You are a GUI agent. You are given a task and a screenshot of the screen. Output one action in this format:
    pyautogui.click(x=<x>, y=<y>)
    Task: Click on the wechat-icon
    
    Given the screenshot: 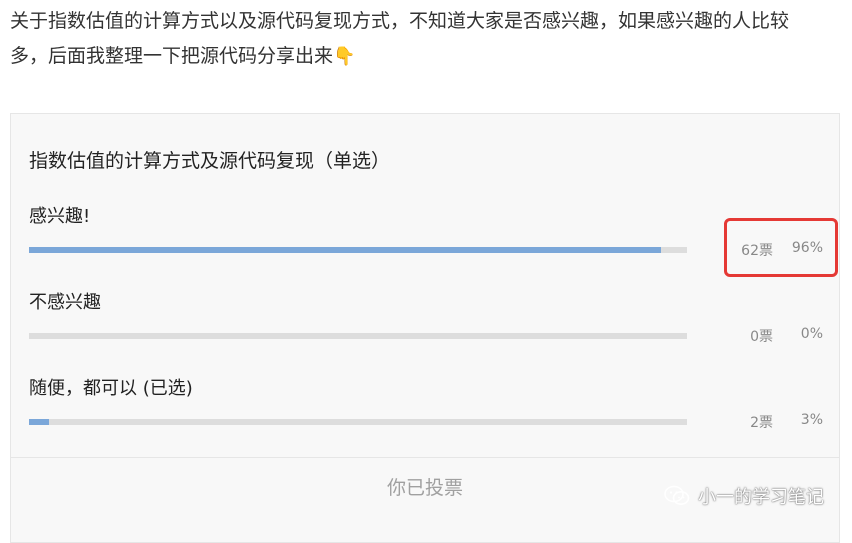 What is the action you would take?
    pyautogui.click(x=677, y=495)
    